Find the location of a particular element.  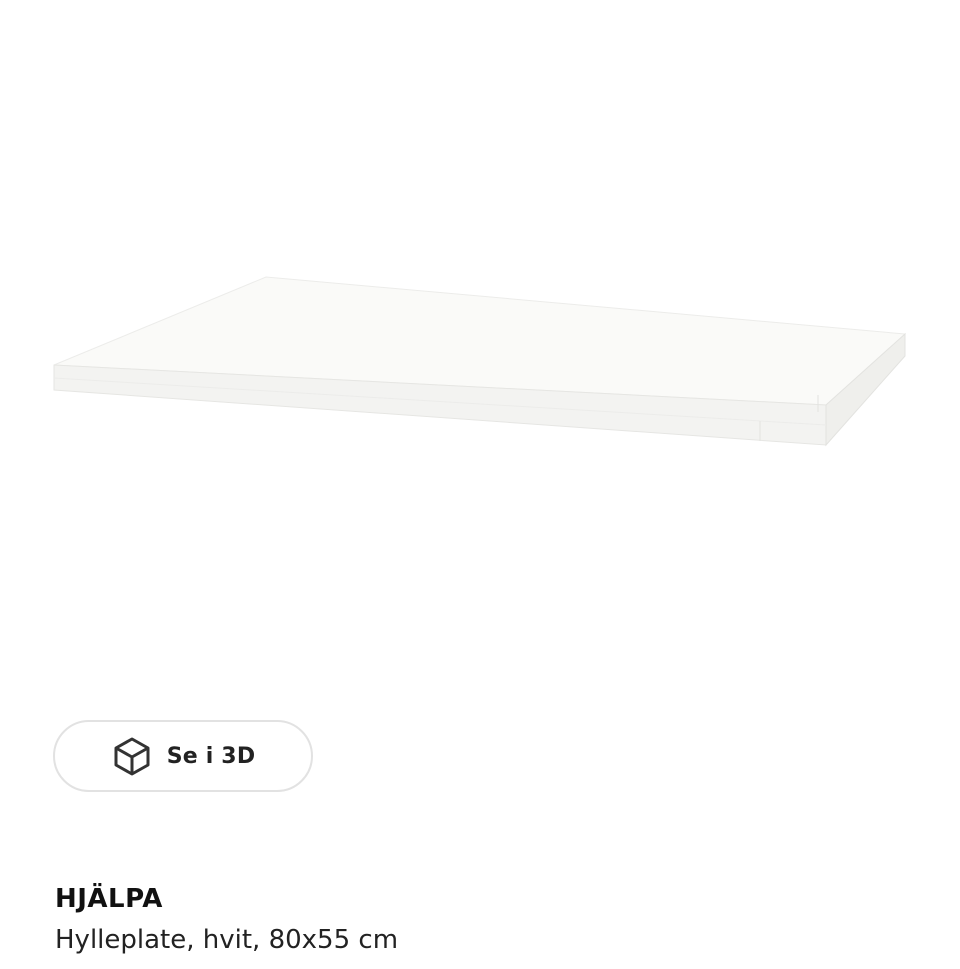

product-description: Hylleplate, hvit, 80x55 cm is located at coordinates (227, 940).